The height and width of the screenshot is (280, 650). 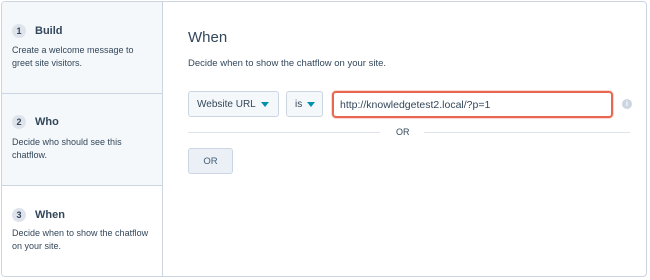 I want to click on step-header: 2 Who, so click(x=35, y=122).